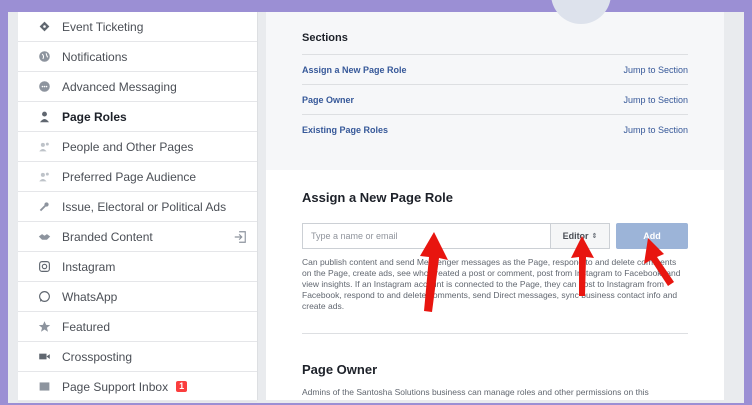 This screenshot has height=405, width=752. I want to click on inbox-icon, so click(44, 387).